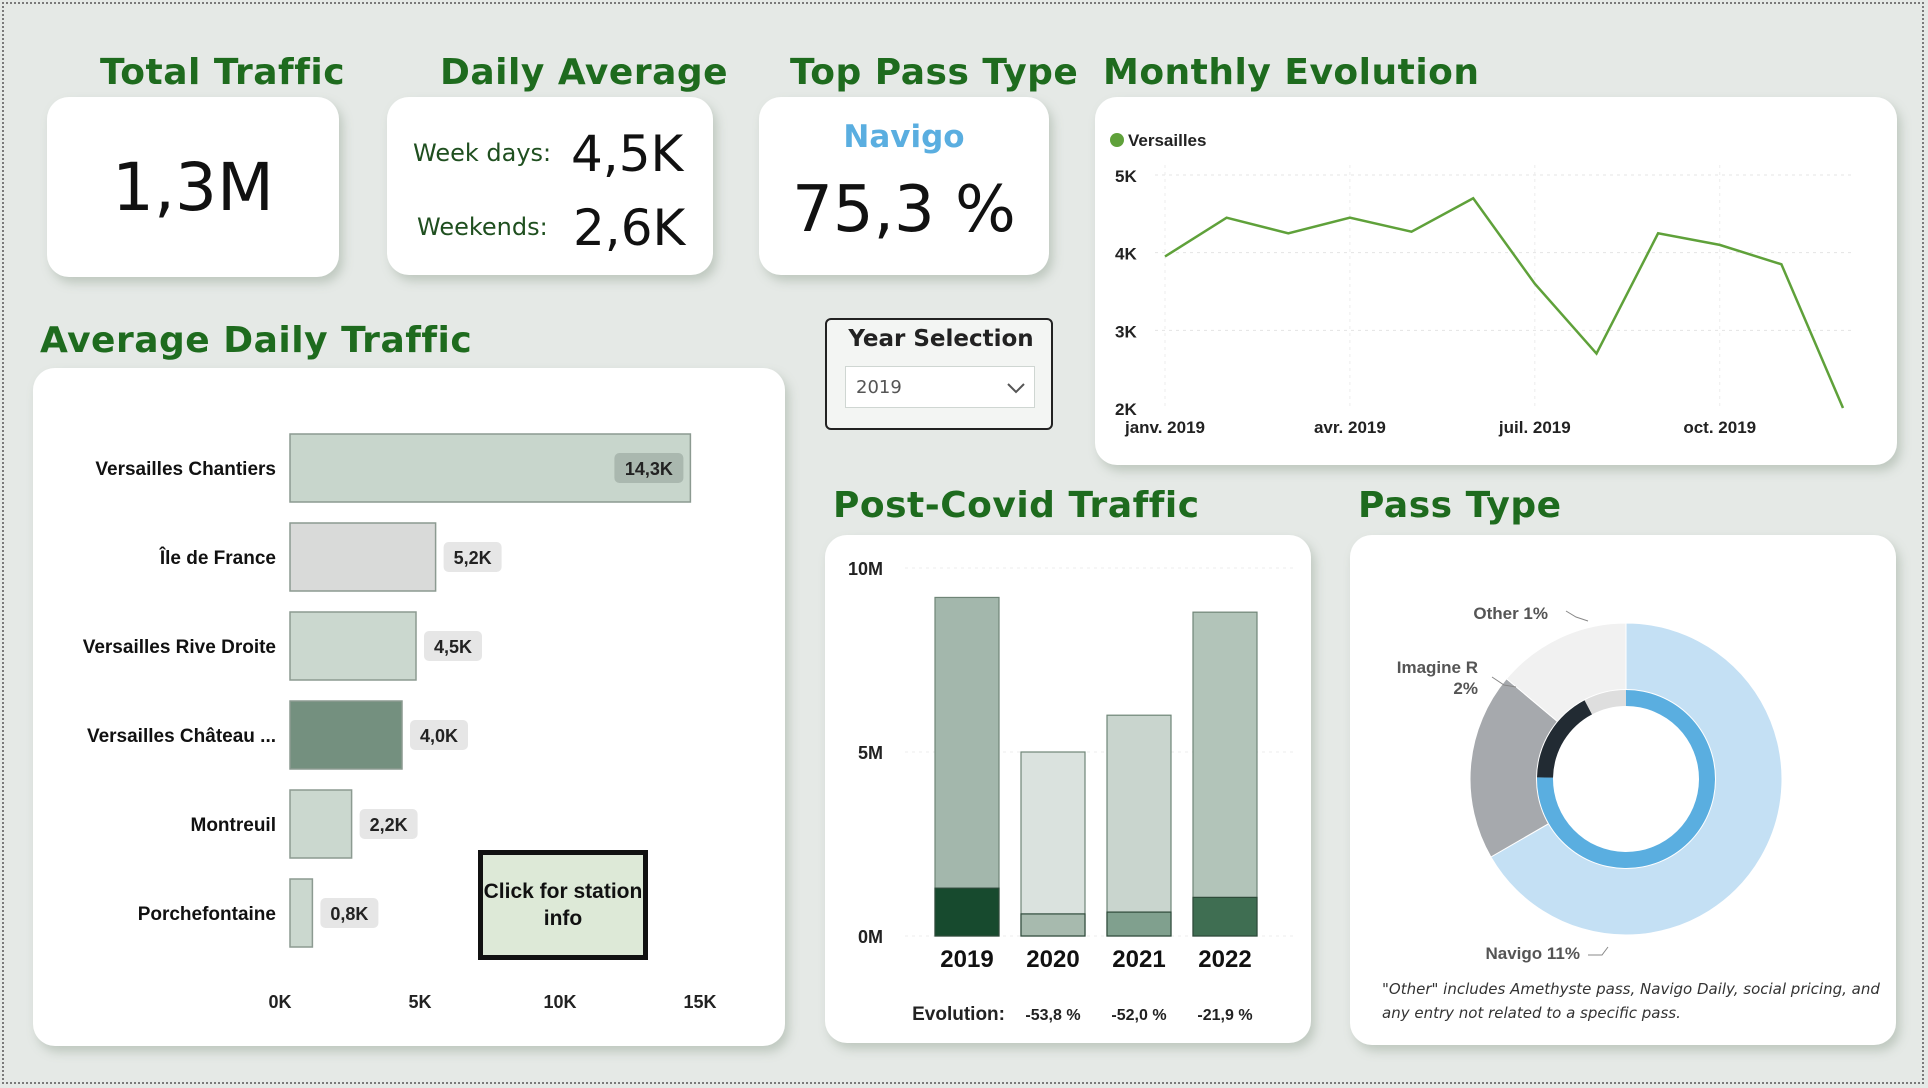 This screenshot has width=1928, height=1088. Describe the element at coordinates (1510, 613) in the screenshot. I see `slice-label-other: Other 1%` at that location.